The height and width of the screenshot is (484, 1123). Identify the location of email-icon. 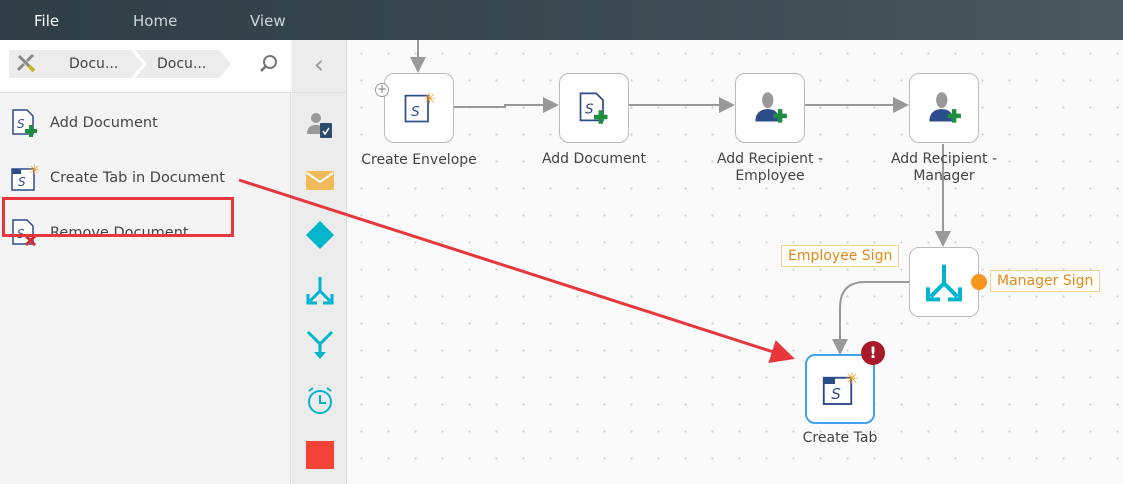
(320, 180).